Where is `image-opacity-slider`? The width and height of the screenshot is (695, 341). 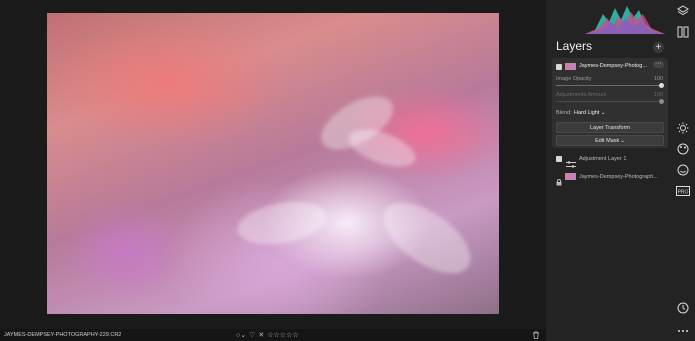
image-opacity-slider is located at coordinates (609, 85).